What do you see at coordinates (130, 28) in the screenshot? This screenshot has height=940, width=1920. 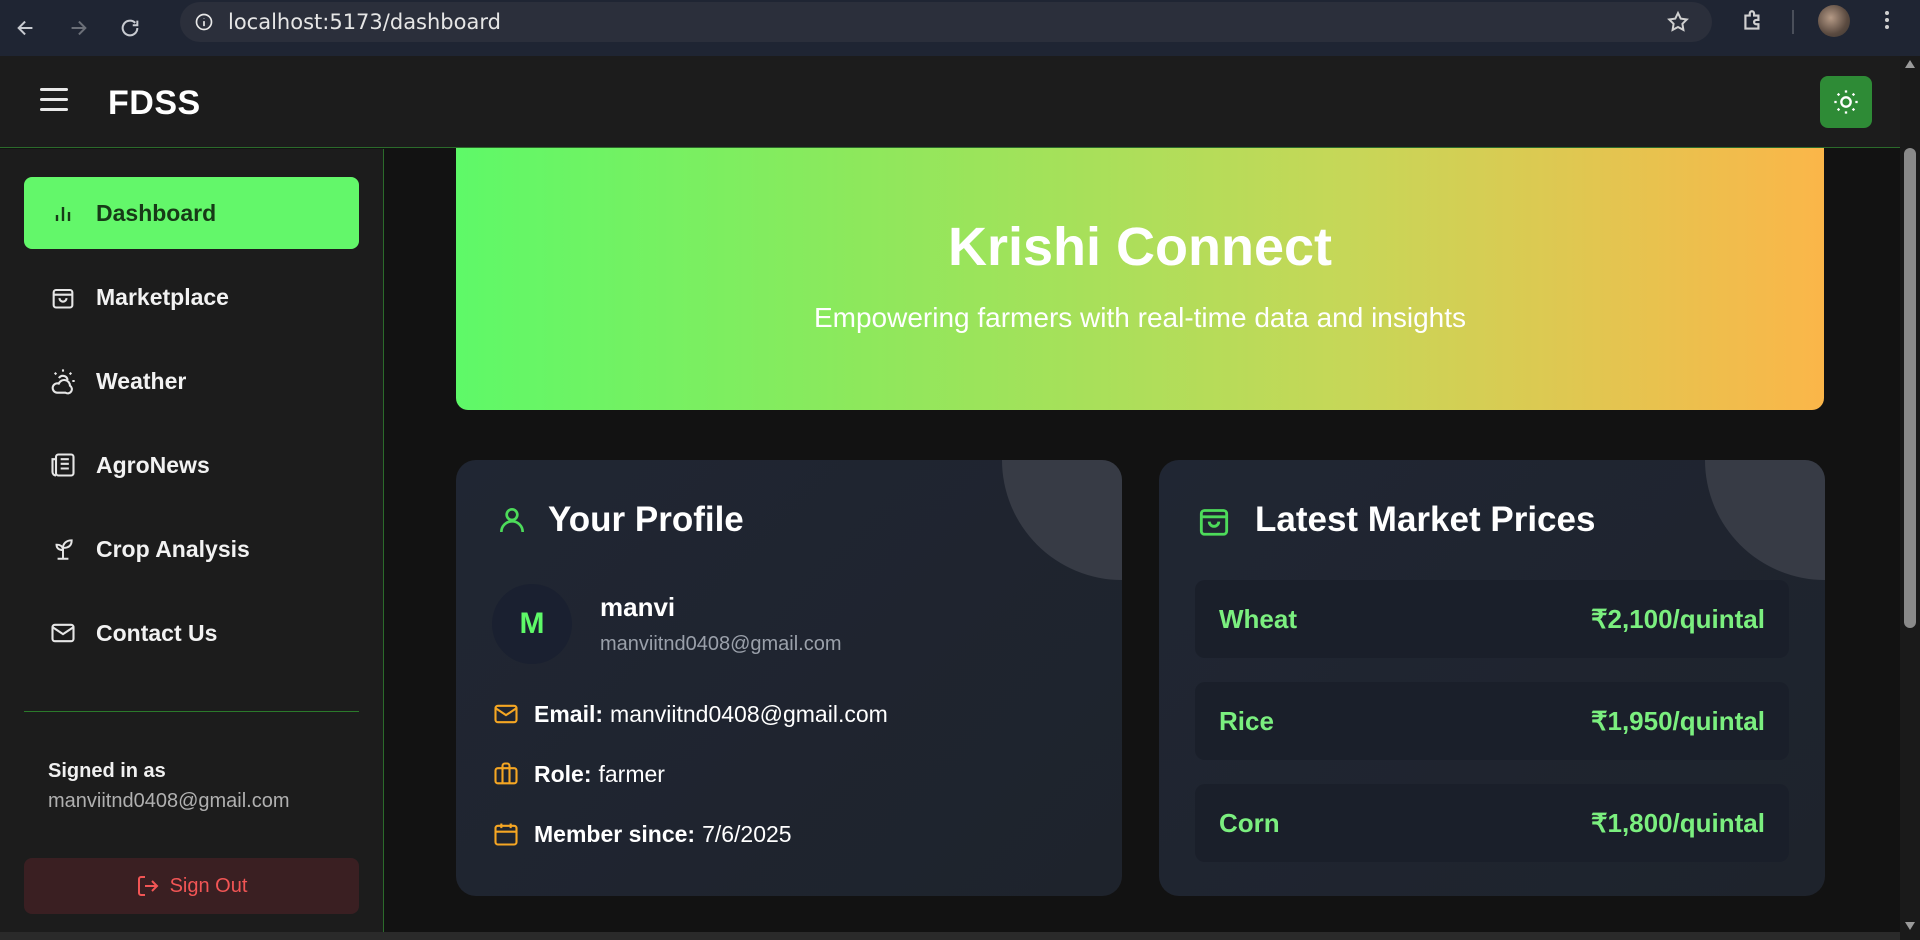 I see `reload-button` at bounding box center [130, 28].